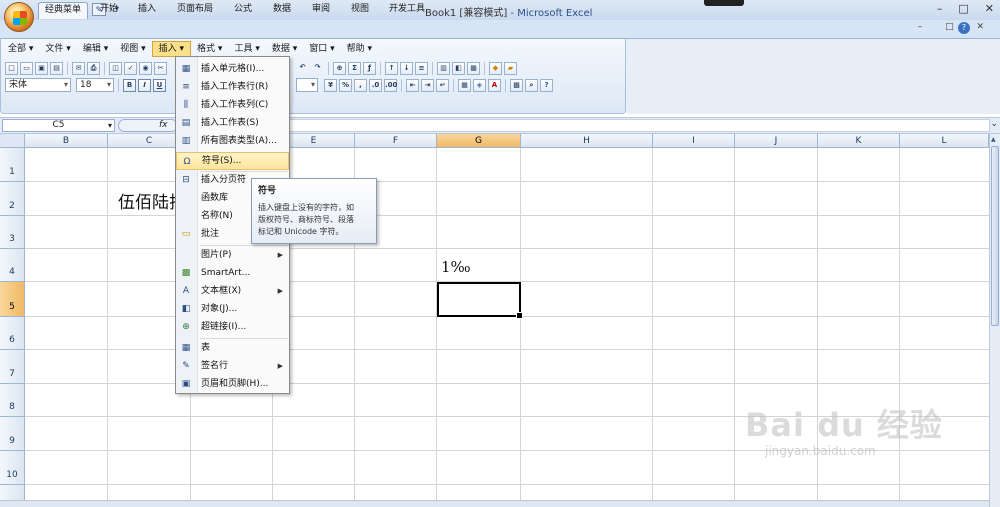 The width and height of the screenshot is (1000, 507). What do you see at coordinates (421, 68) in the screenshot?
I see `filter-icon: ≡` at bounding box center [421, 68].